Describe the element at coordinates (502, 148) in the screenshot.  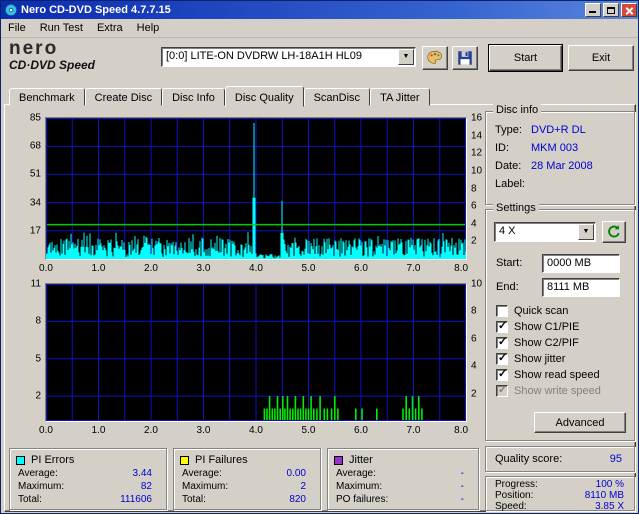
I see `disc-id-label: ID:` at that location.